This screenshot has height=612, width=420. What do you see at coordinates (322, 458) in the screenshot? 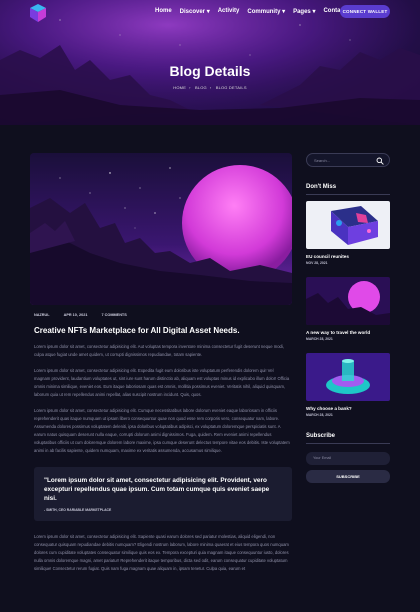
I see `email-placeholder: Your Email` at bounding box center [322, 458].